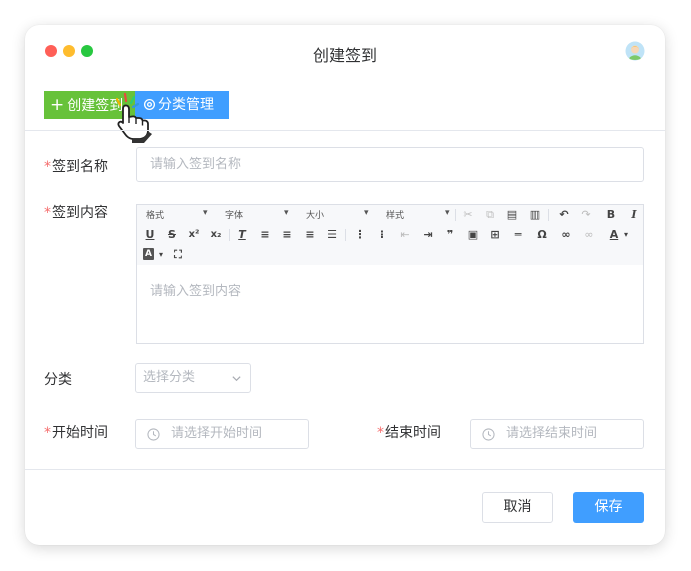  Describe the element at coordinates (512, 215) in the screenshot. I see `paste-icon: ▤` at that location.